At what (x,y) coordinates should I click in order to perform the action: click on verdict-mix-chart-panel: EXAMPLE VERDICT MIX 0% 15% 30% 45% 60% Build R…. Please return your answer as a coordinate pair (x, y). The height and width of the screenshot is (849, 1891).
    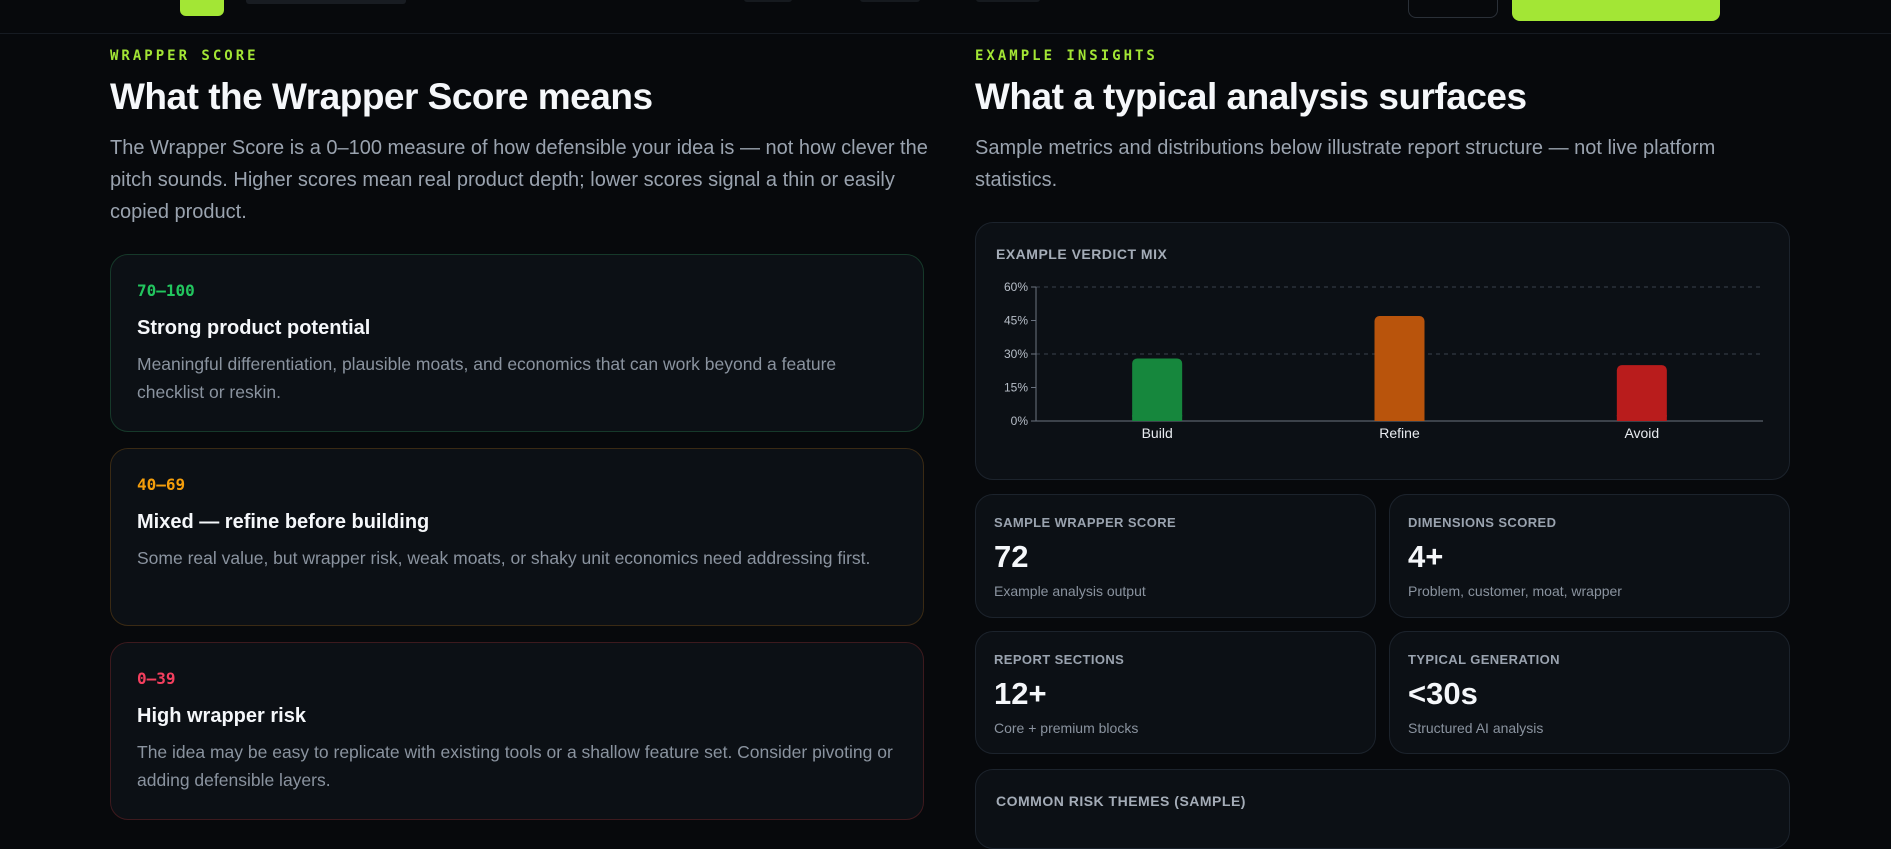
    Looking at the image, I should click on (1382, 351).